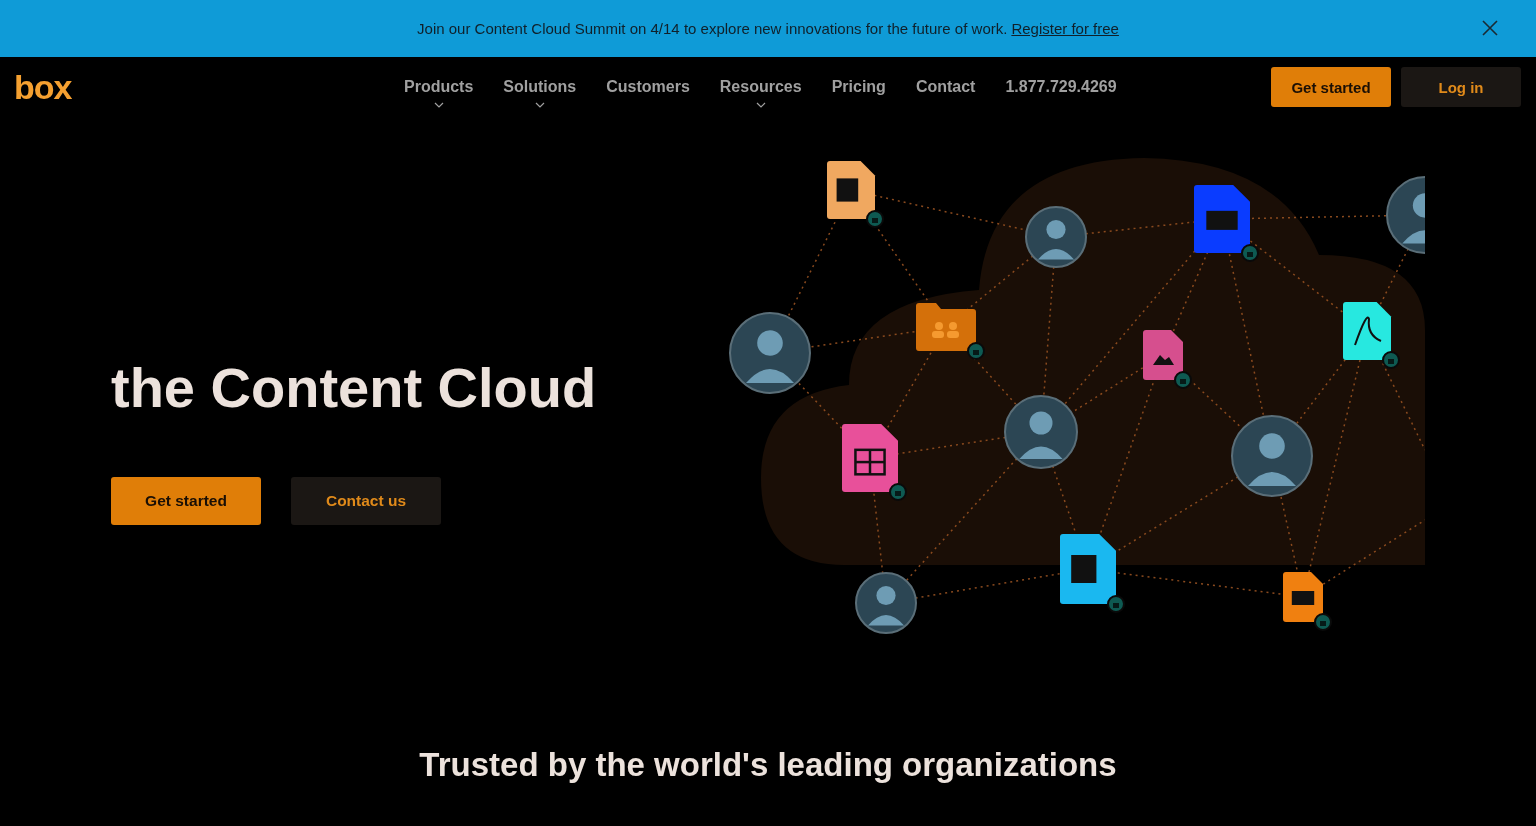 The width and height of the screenshot is (1536, 826). What do you see at coordinates (768, 765) in the screenshot?
I see `section-heading: Trusted by the world's leading organizations` at bounding box center [768, 765].